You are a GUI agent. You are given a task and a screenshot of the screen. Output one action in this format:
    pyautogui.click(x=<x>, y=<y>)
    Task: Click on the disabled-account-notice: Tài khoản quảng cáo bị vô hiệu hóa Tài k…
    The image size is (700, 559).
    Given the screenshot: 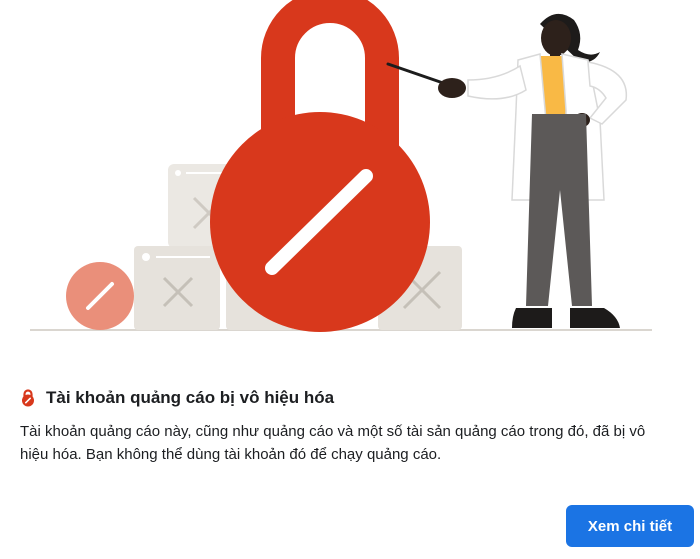 What is the action you would take?
    pyautogui.click(x=350, y=427)
    